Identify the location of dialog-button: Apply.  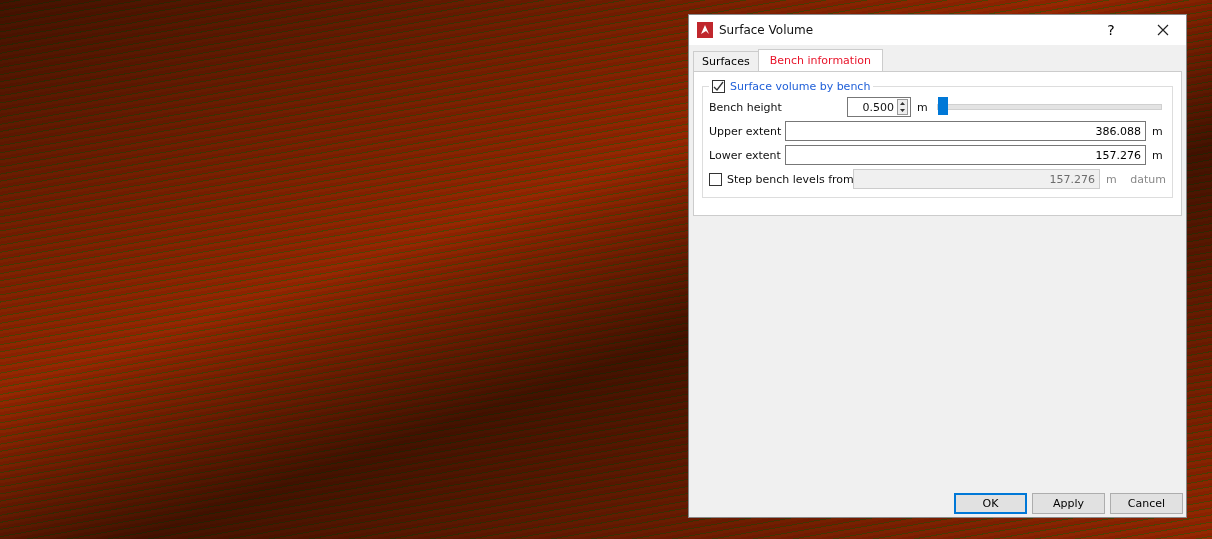
(1068, 503).